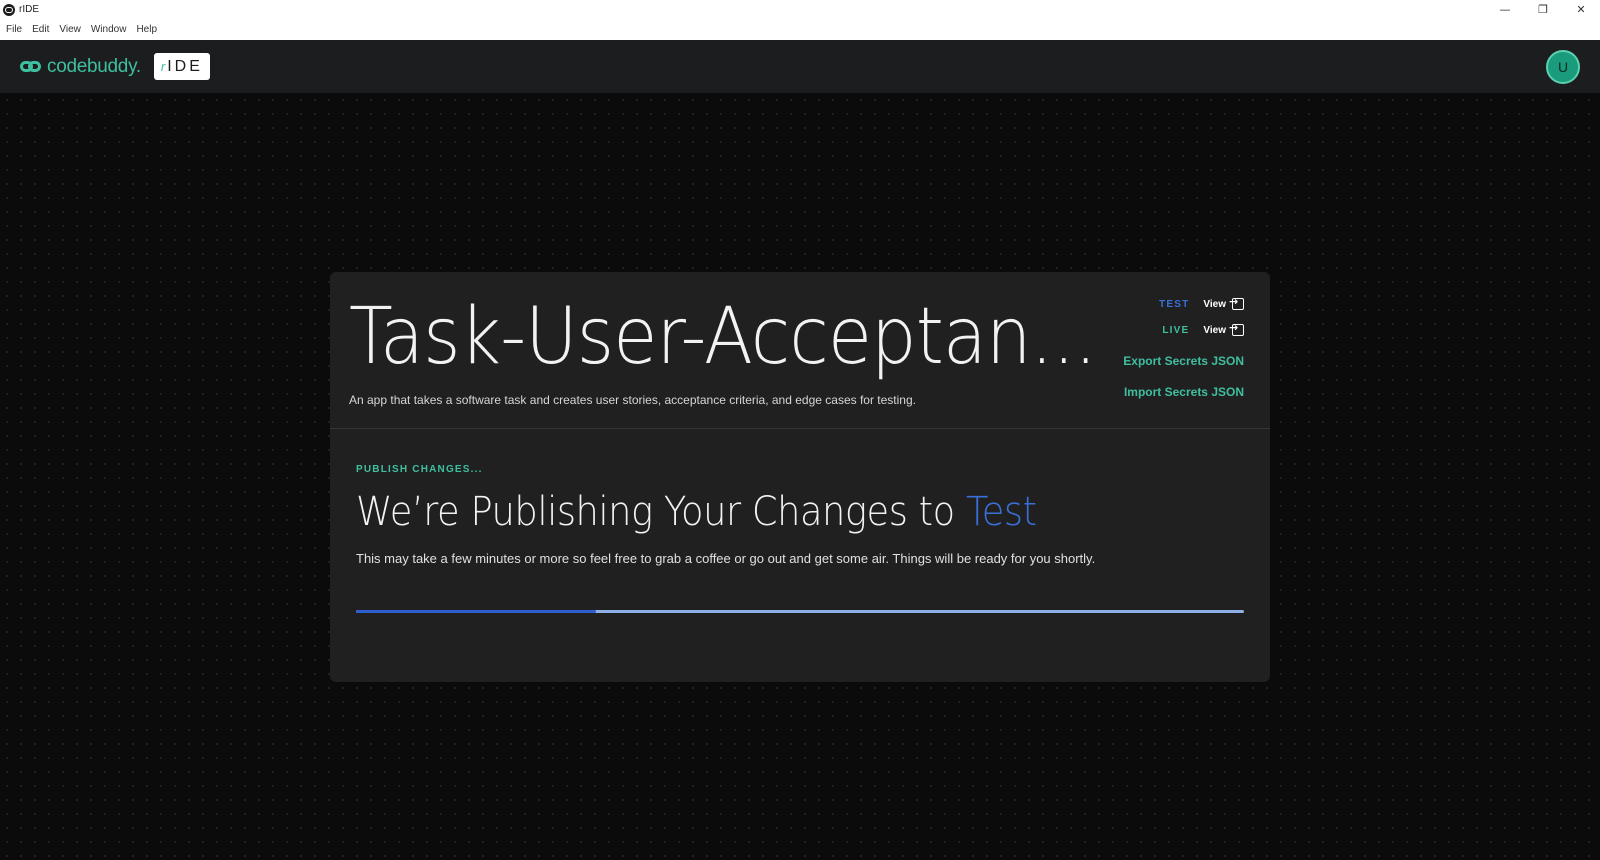 The width and height of the screenshot is (1600, 860). What do you see at coordinates (1176, 330) in the screenshot?
I see `env-label-live: LIVE` at bounding box center [1176, 330].